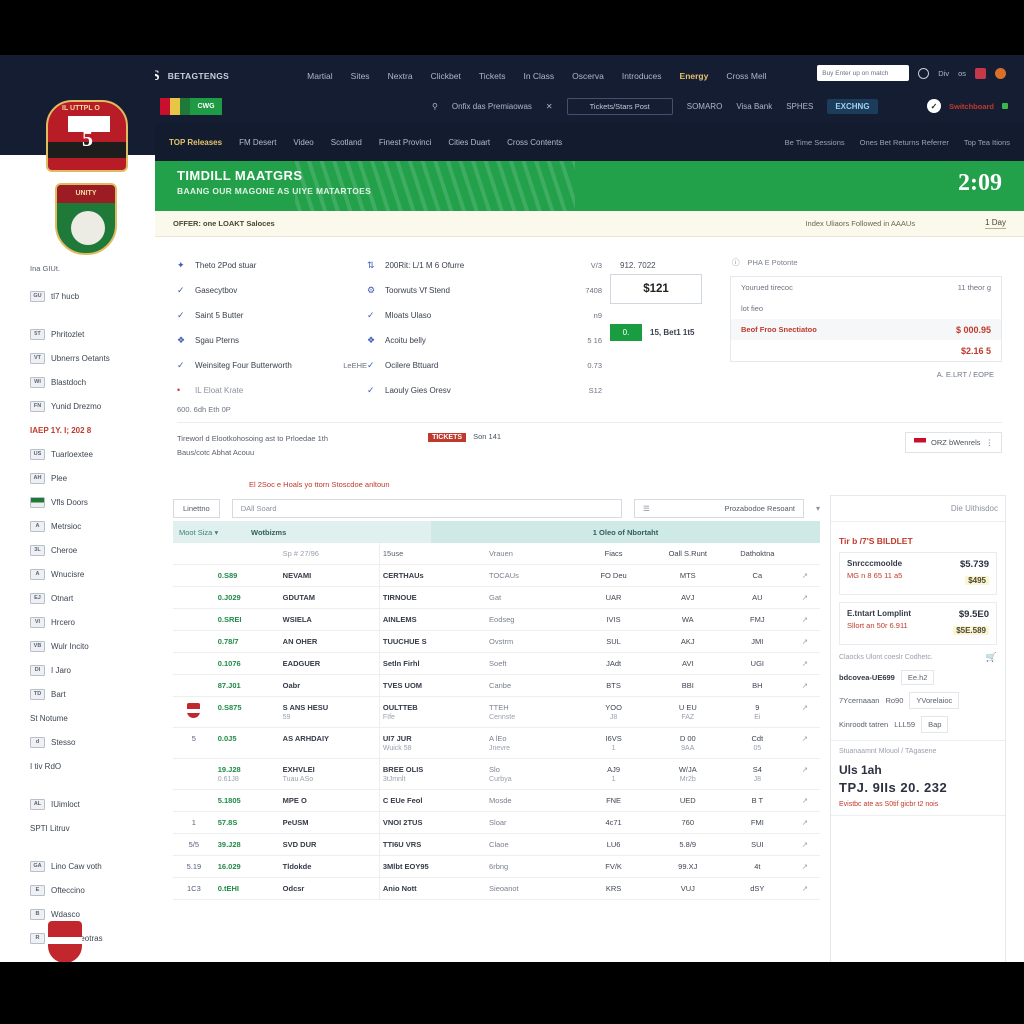 This screenshot has height=1024, width=1024. What do you see at coordinates (718, 508) in the screenshot?
I see `table-secondary-filter: ☰ Prozabodoe Resoant` at bounding box center [718, 508].